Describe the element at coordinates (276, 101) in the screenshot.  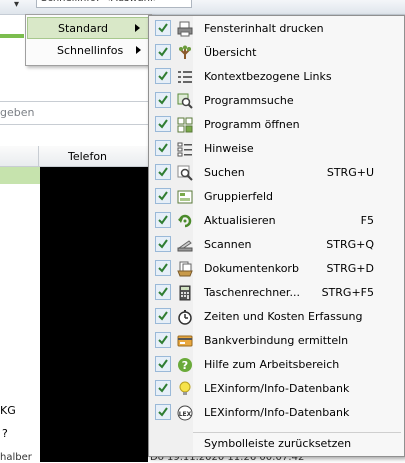
I see `menu-item: Programmsuche` at that location.